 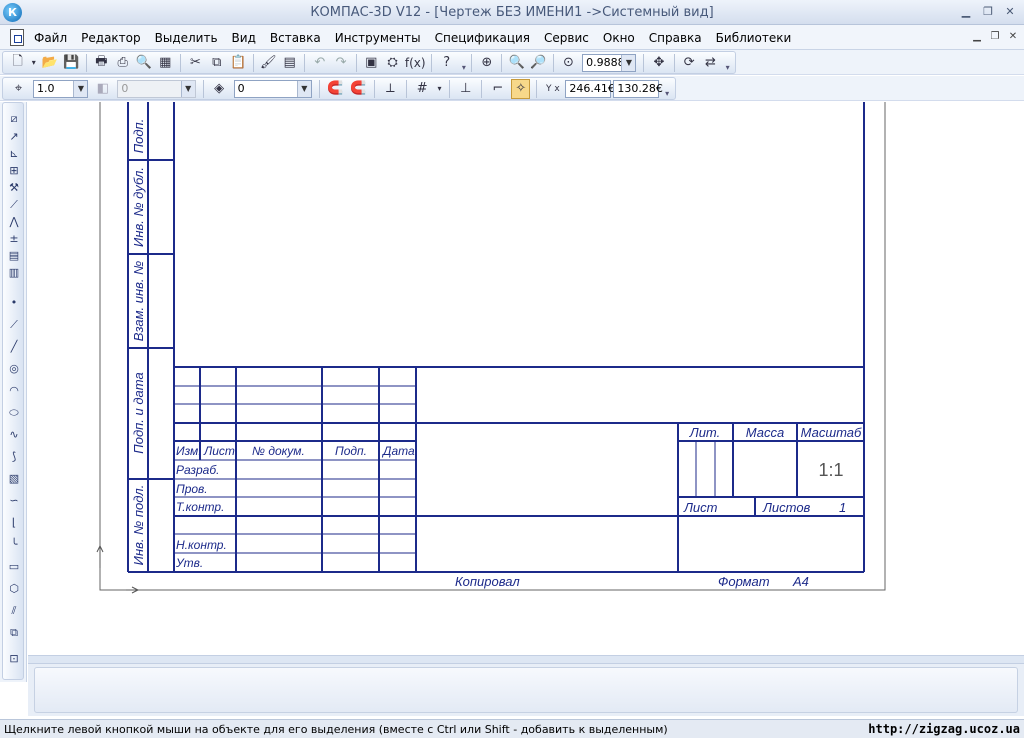 What do you see at coordinates (988, 12) in the screenshot?
I see `restore-button: ❐` at bounding box center [988, 12].